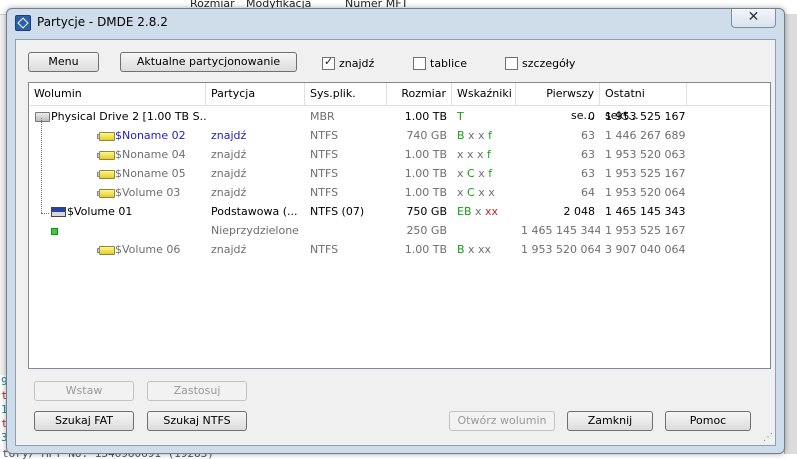 The width and height of the screenshot is (797, 459). What do you see at coordinates (588, 192) in the screenshot?
I see `first-cell: 64` at bounding box center [588, 192].